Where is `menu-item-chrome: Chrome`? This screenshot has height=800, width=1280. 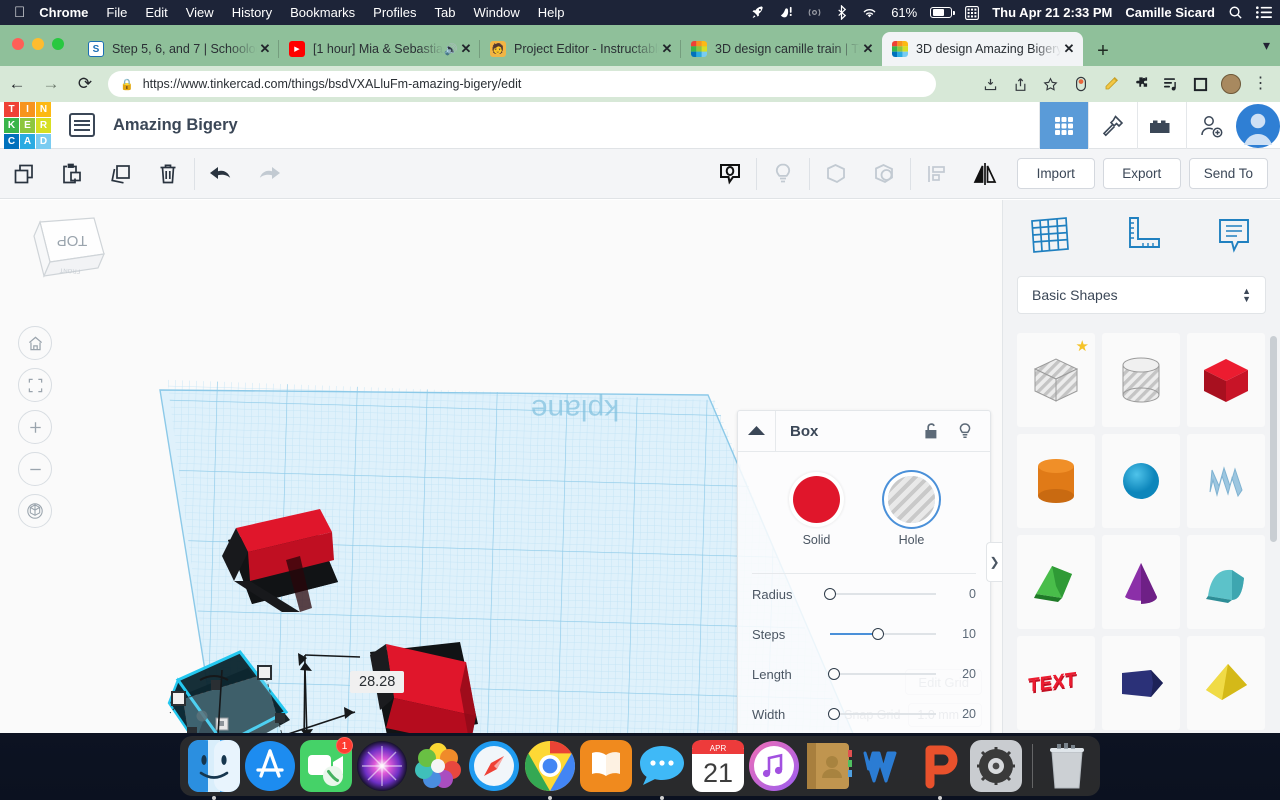
menu-item-chrome: Chrome is located at coordinates (63, 12).